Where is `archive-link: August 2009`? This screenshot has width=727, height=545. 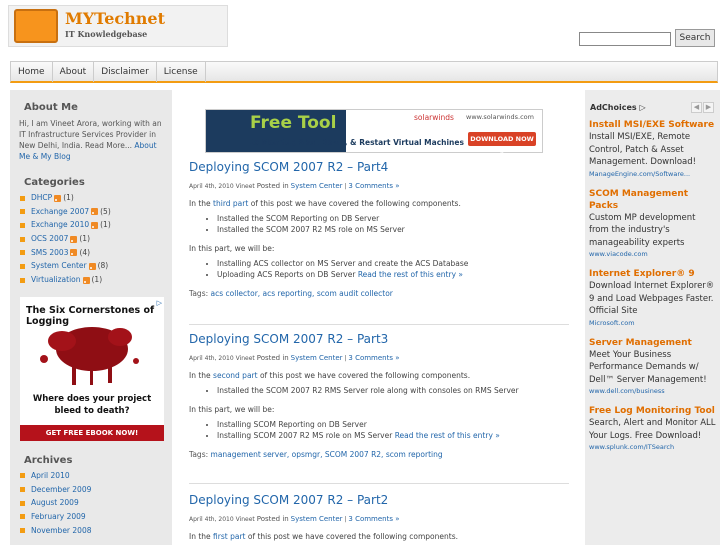 archive-link: August 2009 is located at coordinates (55, 502).